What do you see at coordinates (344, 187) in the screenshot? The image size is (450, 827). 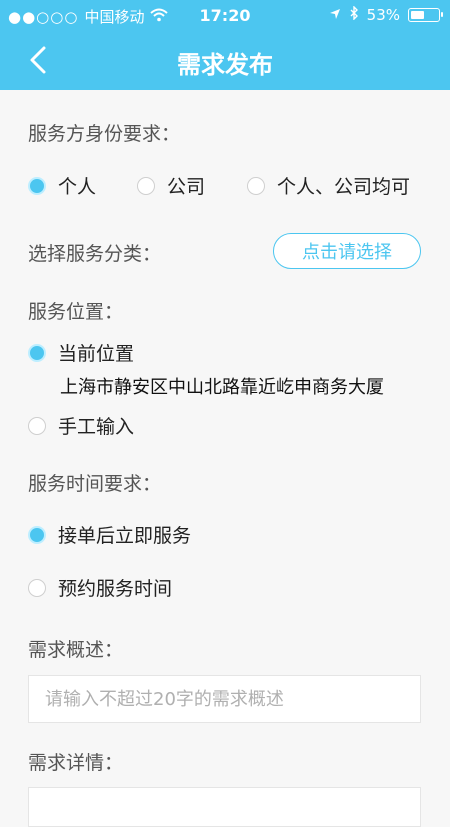 I see `identity-option-label: 个人、公司均可` at bounding box center [344, 187].